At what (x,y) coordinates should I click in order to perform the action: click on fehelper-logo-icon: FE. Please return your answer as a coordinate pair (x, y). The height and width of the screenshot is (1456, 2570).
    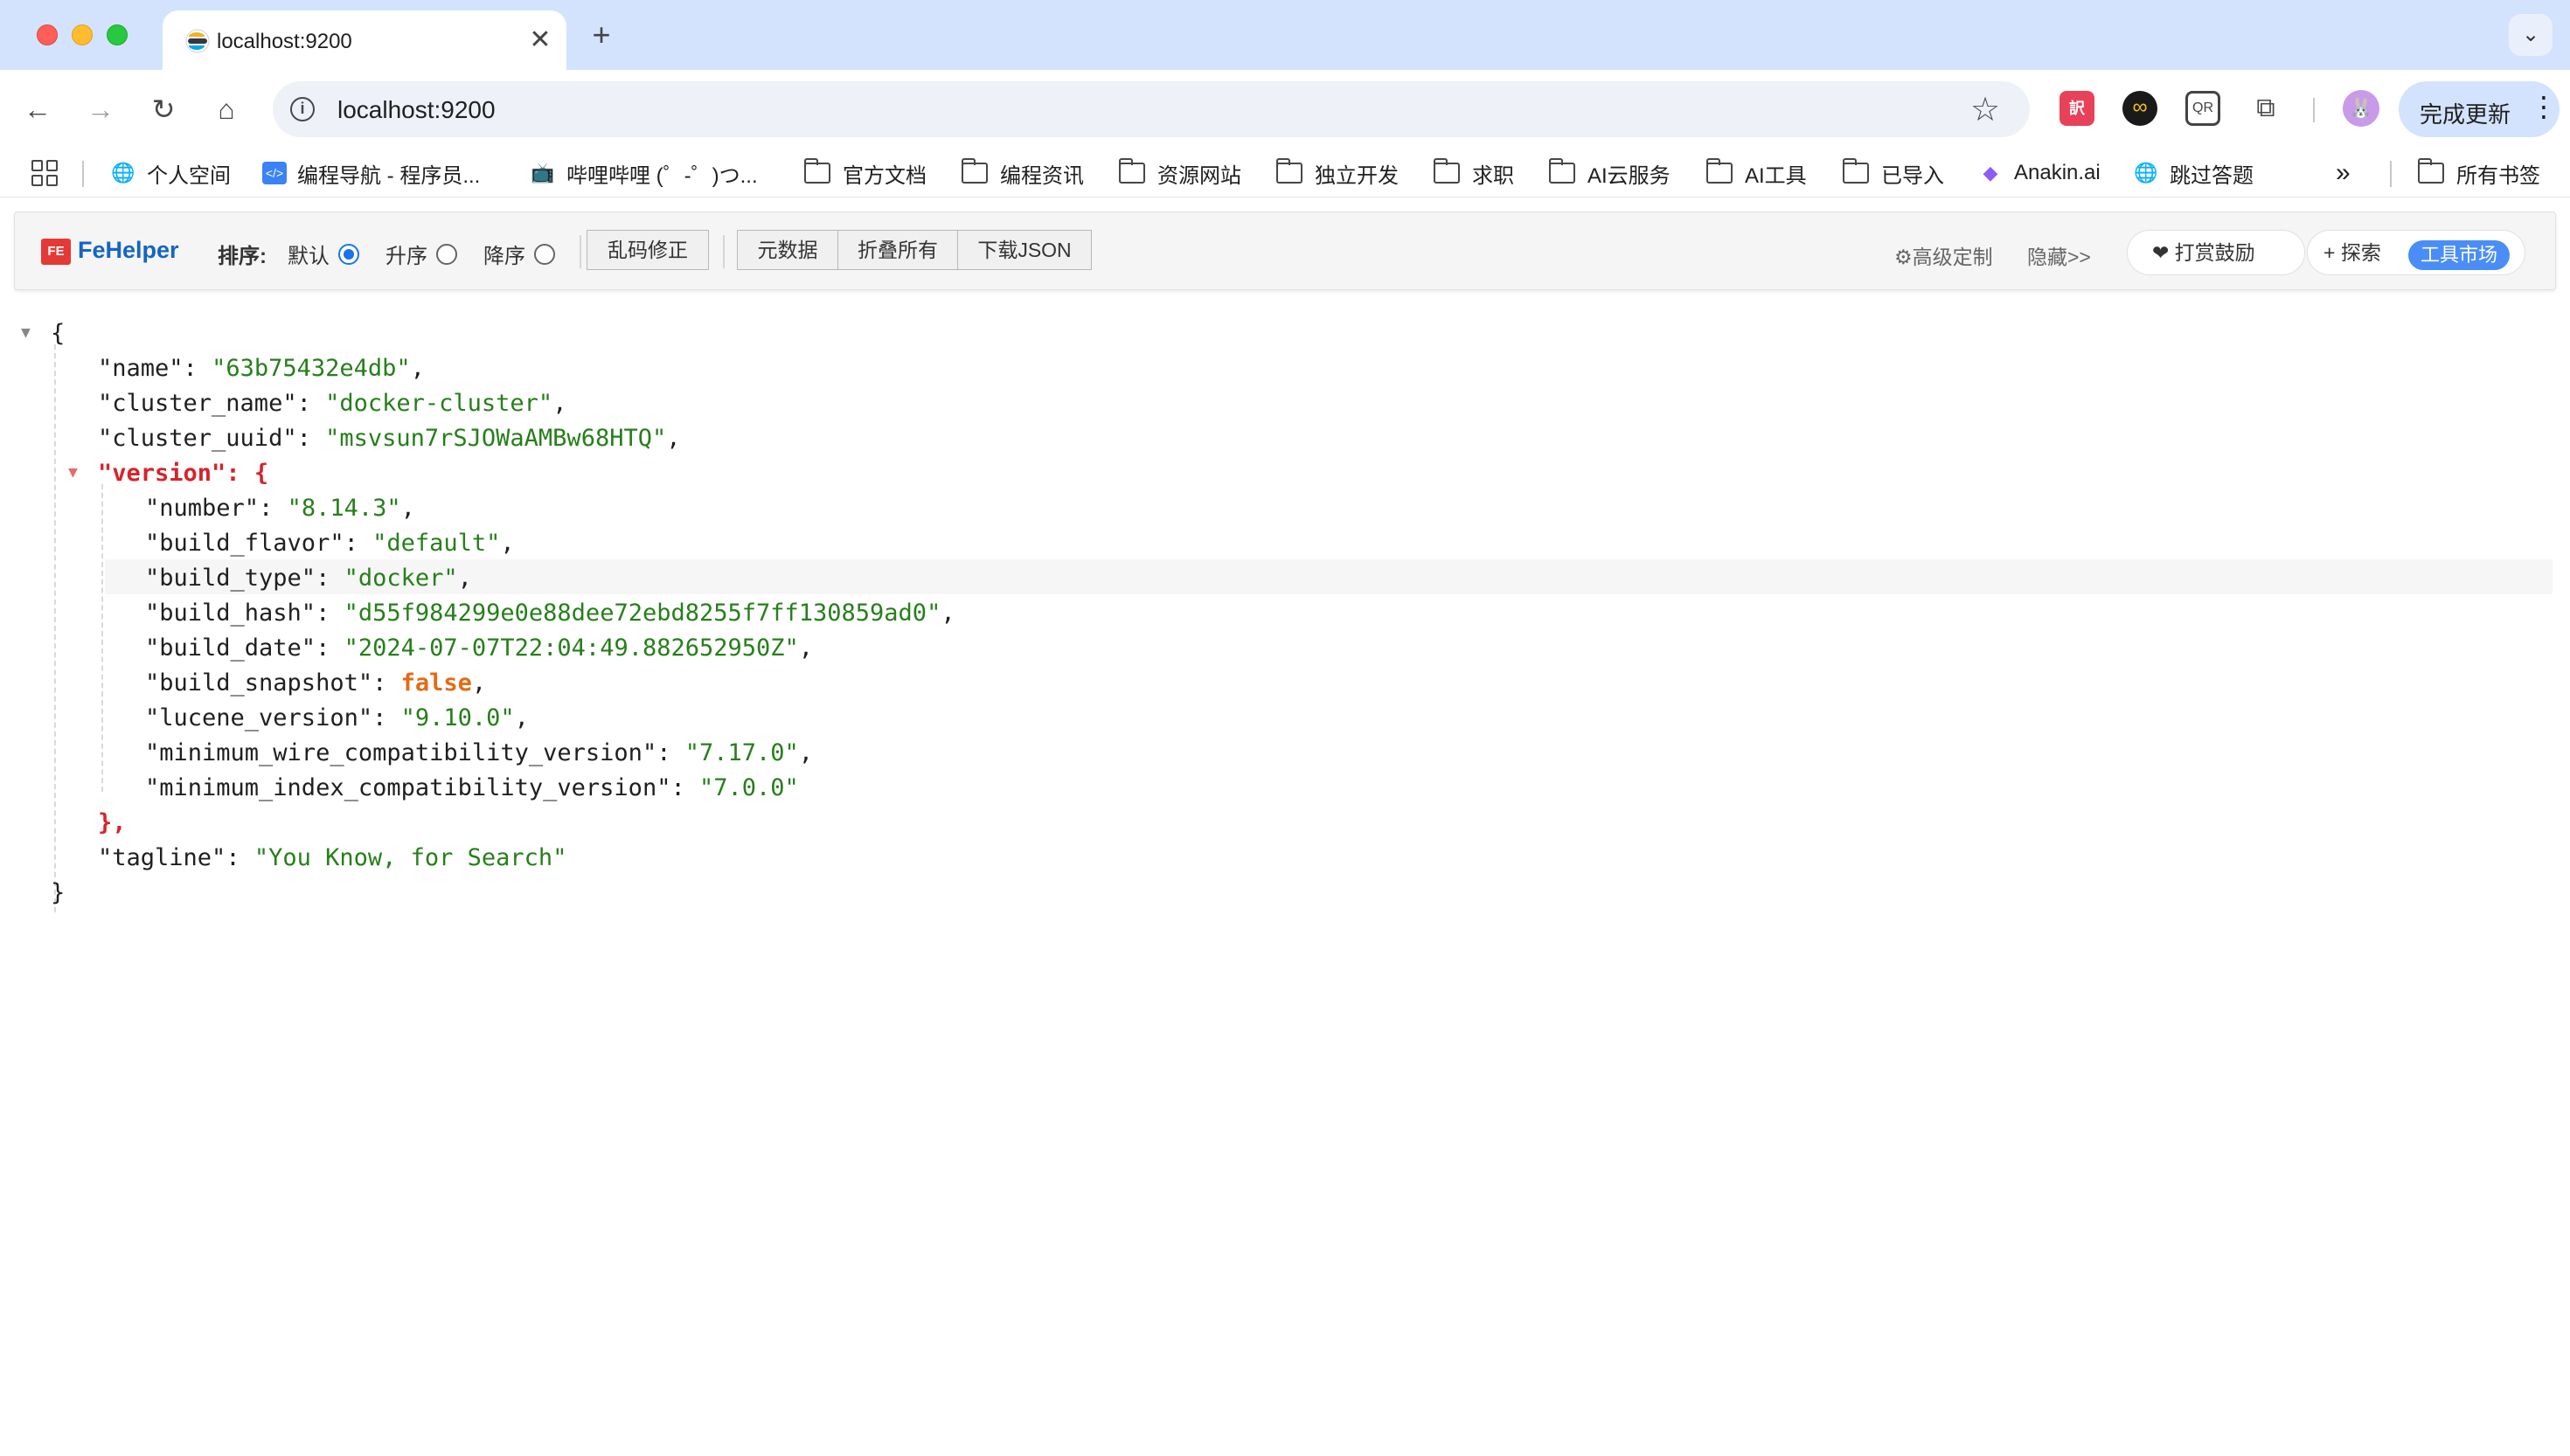
    Looking at the image, I should click on (56, 252).